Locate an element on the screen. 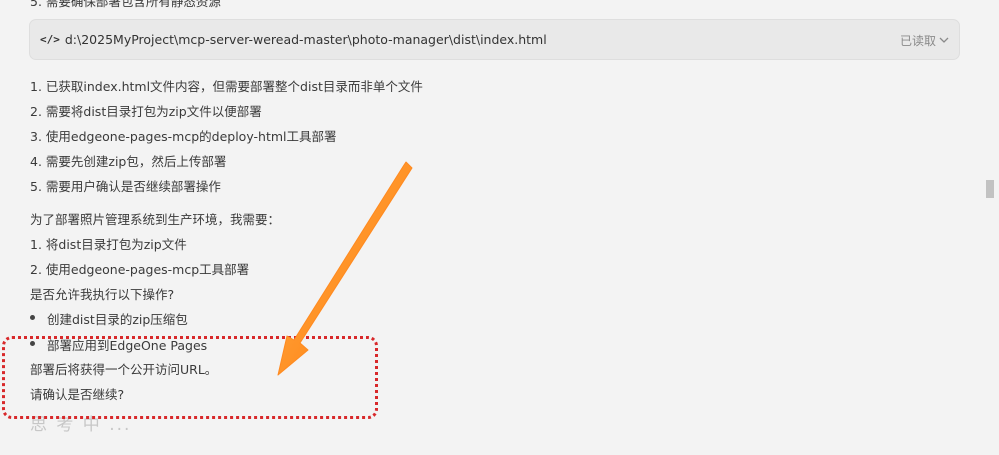  scrollbar-thumb is located at coordinates (990, 189).